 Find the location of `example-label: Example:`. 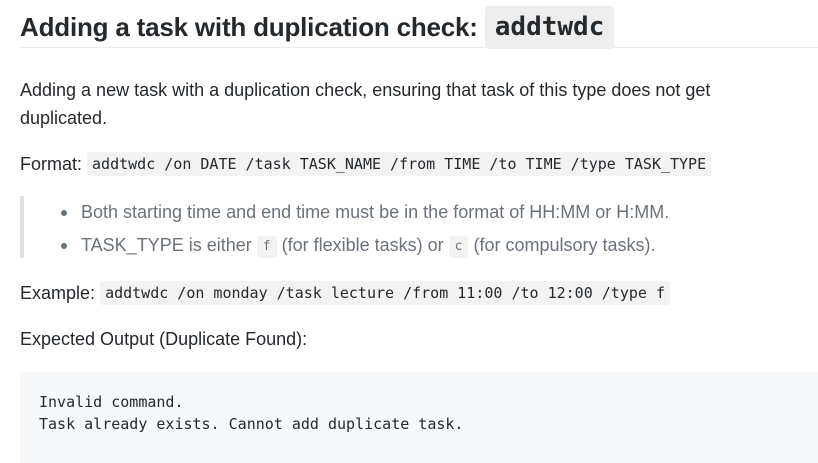

example-label: Example: is located at coordinates (58, 293).